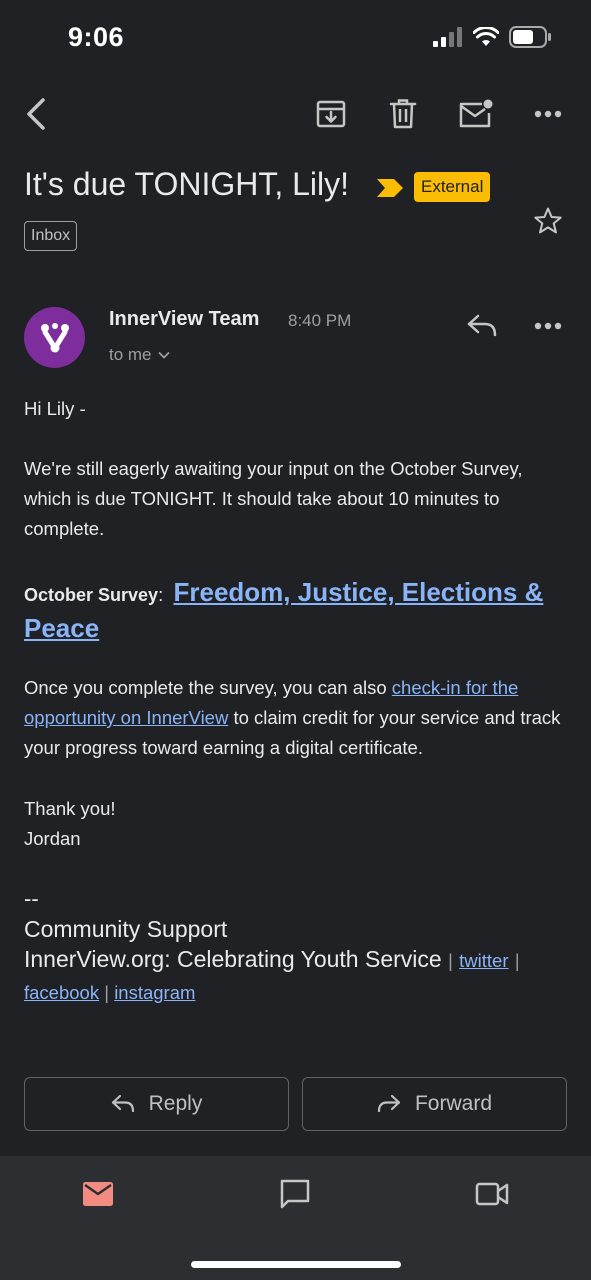 The width and height of the screenshot is (591, 1280). What do you see at coordinates (452, 187) in the screenshot?
I see `external-badge: External` at bounding box center [452, 187].